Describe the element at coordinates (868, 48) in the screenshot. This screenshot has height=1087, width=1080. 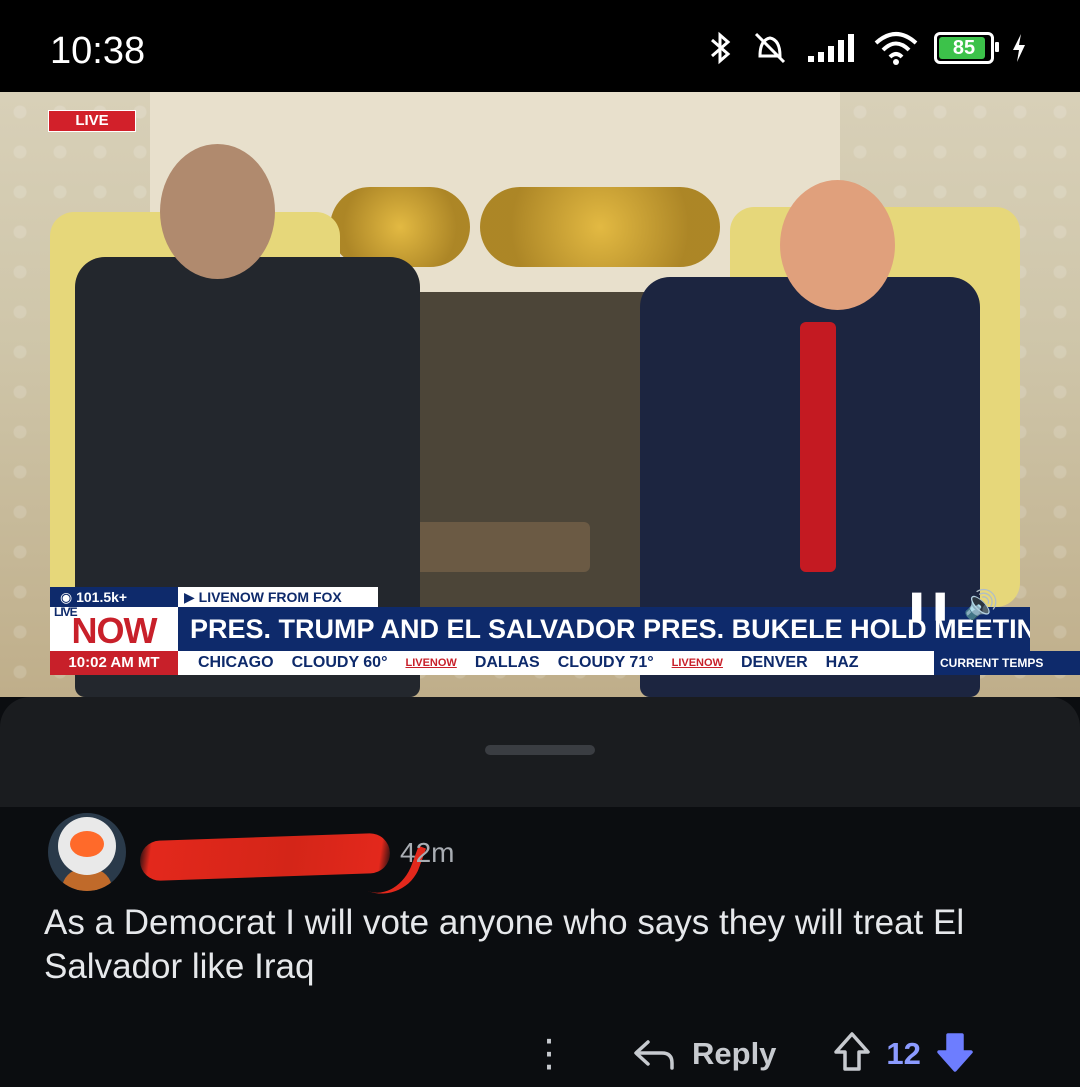
I see `status-icons: 85` at that location.